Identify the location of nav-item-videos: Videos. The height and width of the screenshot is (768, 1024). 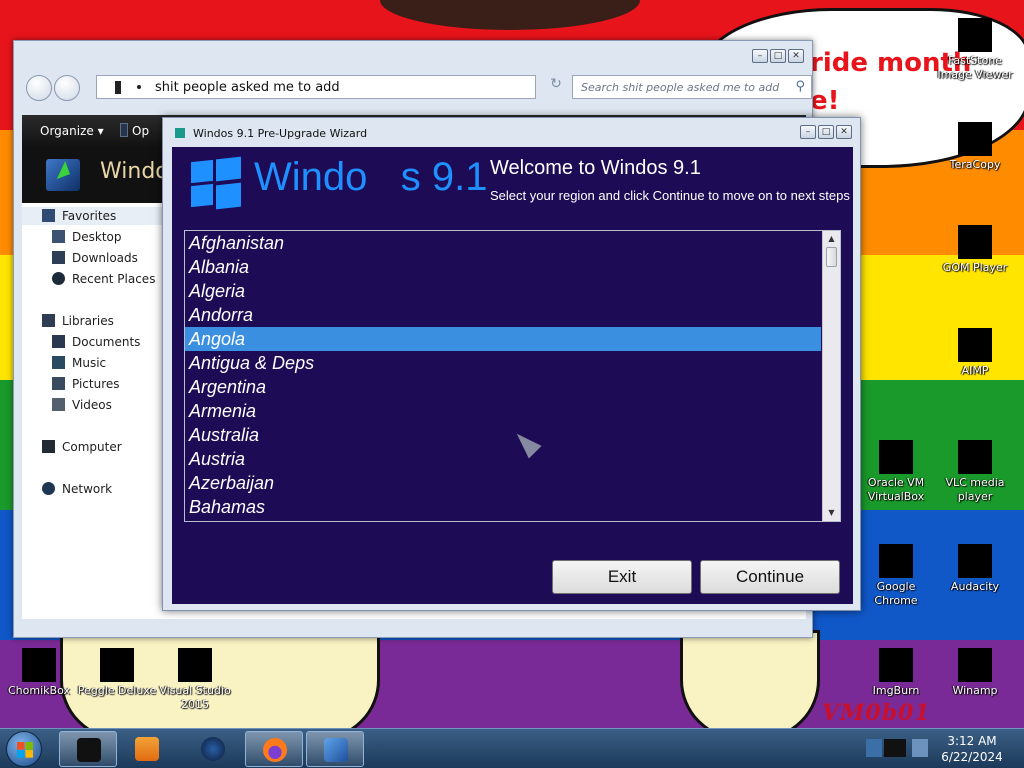
(94, 405).